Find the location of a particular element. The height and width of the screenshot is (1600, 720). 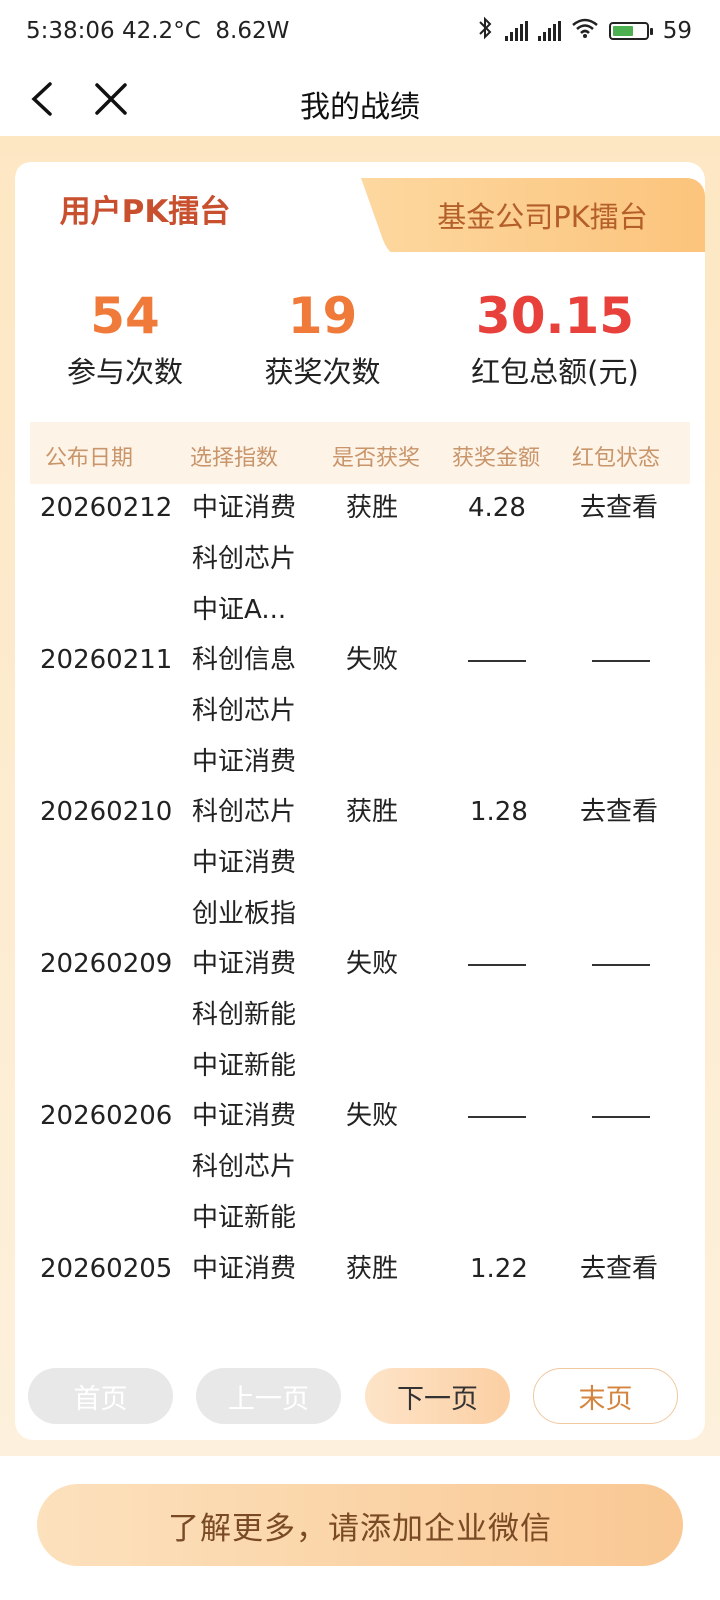

wifi-icon is located at coordinates (585, 31).